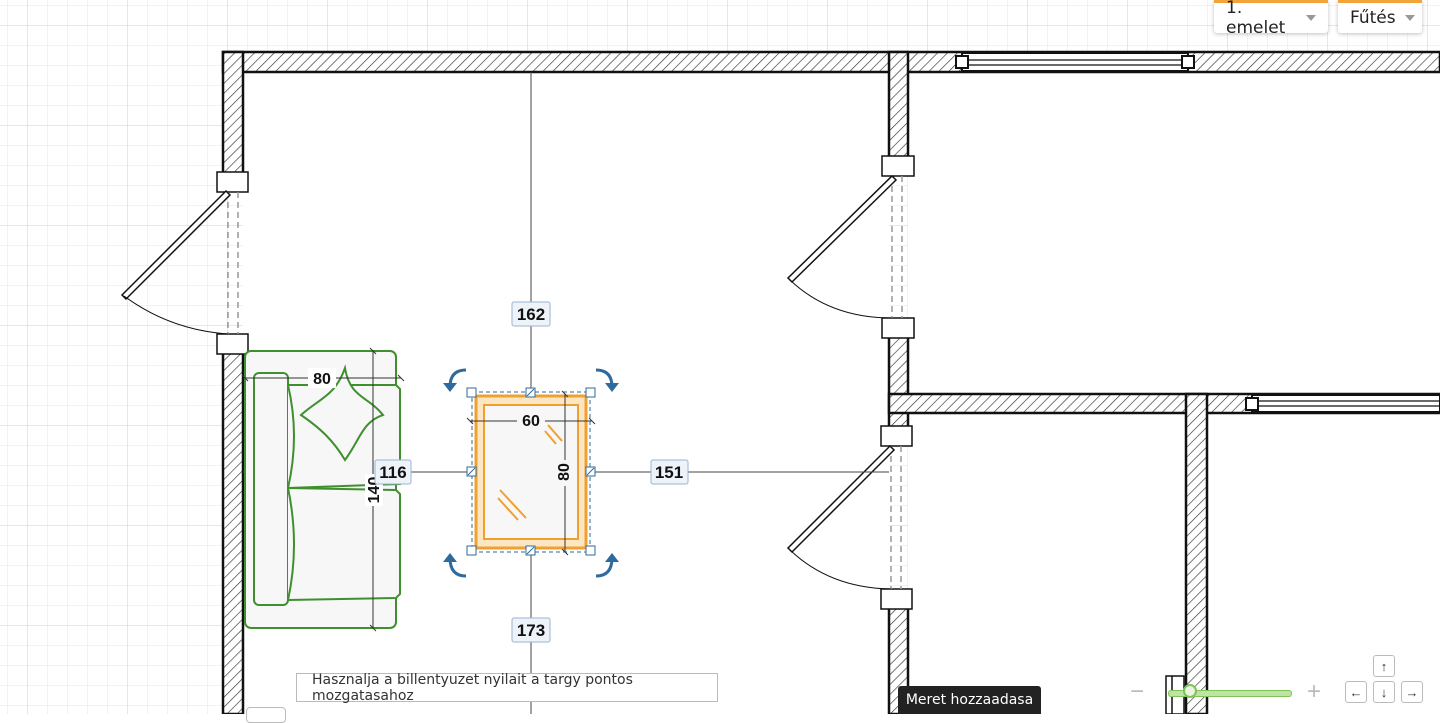 The height and width of the screenshot is (723, 1440). I want to click on floor-selector-dropdown: 1. emelet, so click(1271, 19).